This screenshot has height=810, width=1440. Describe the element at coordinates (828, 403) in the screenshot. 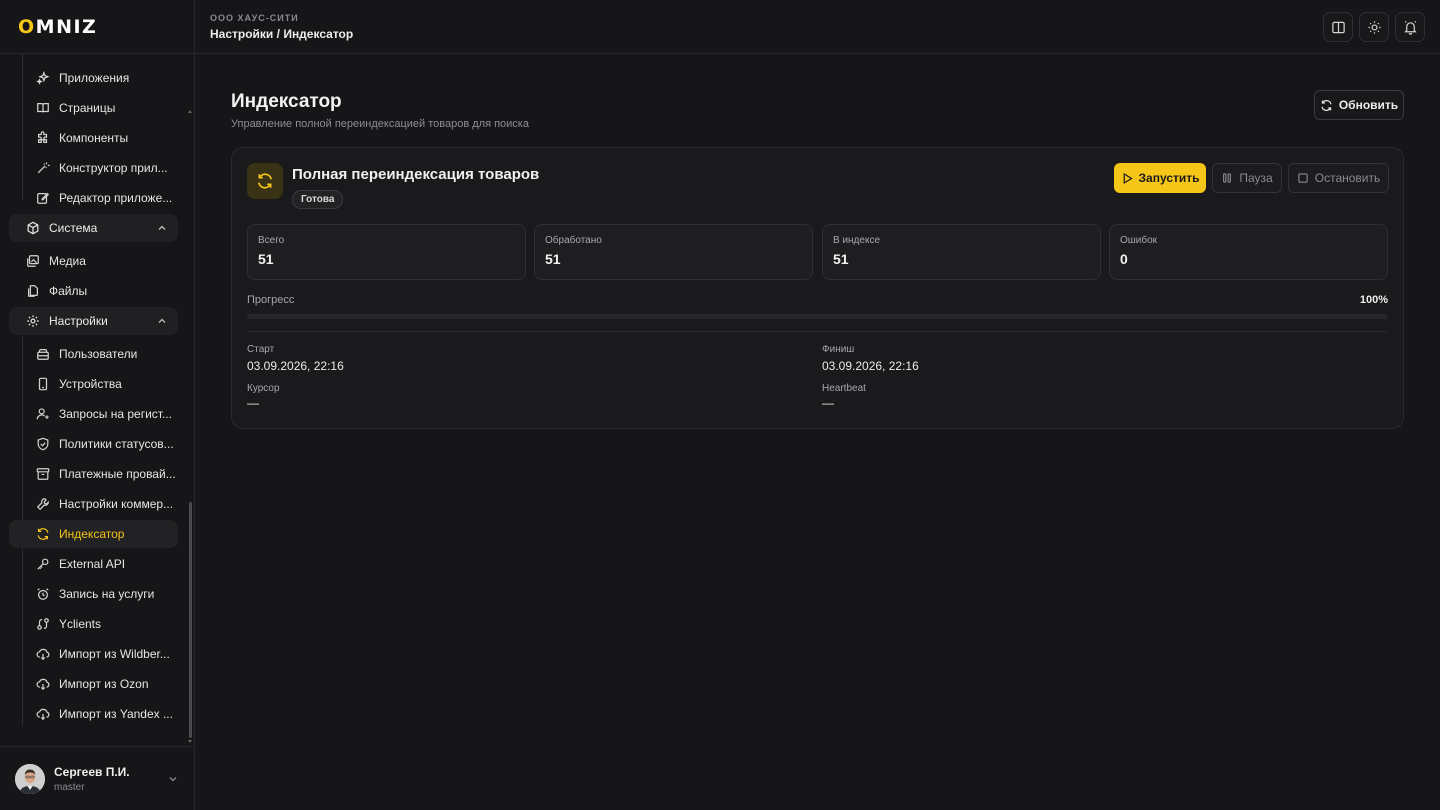

I see `heartbeat-value: —` at that location.